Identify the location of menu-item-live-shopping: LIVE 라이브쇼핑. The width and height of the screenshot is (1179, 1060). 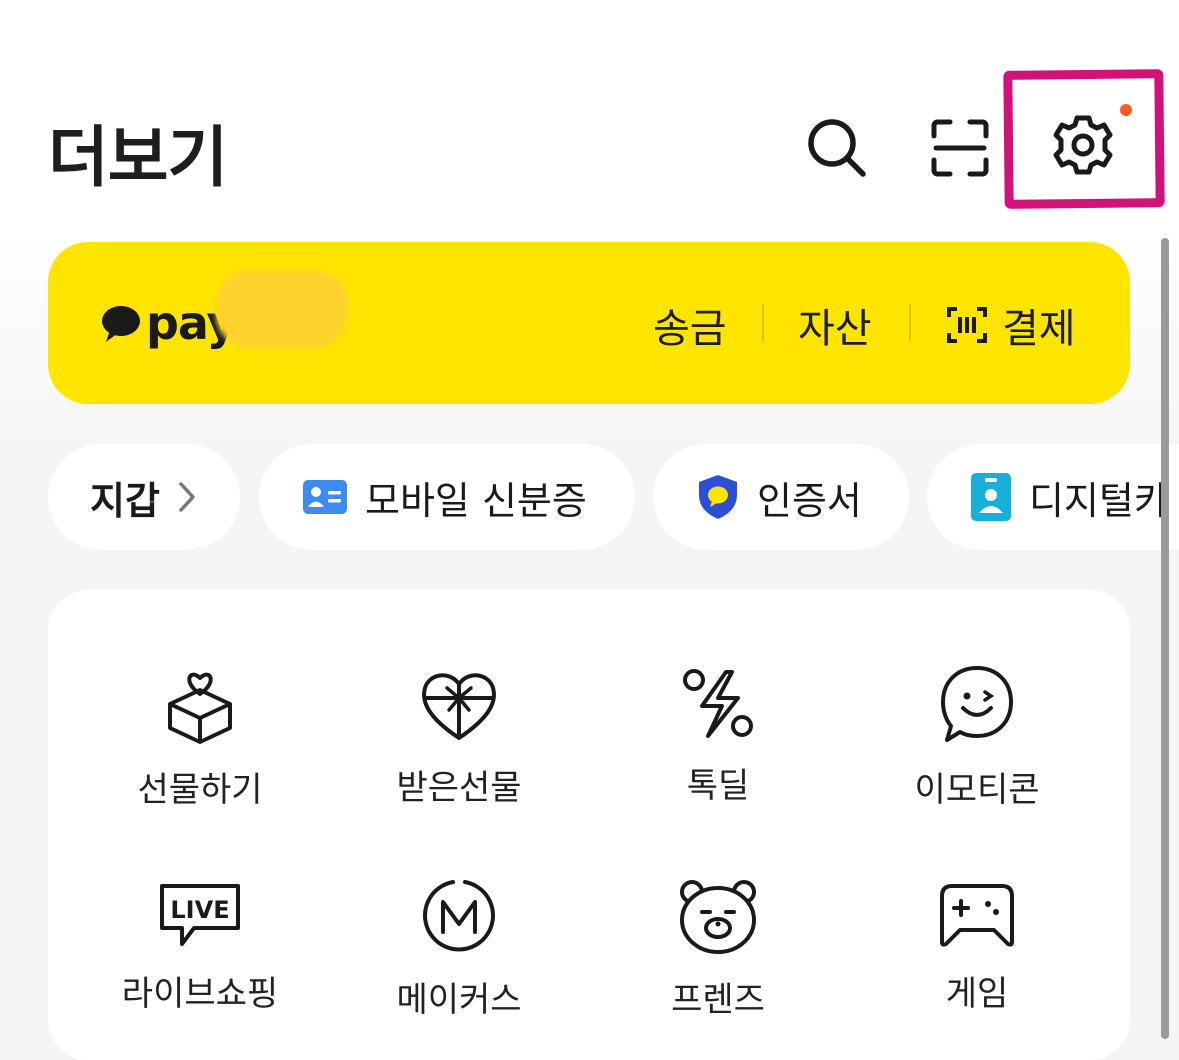
(200, 948).